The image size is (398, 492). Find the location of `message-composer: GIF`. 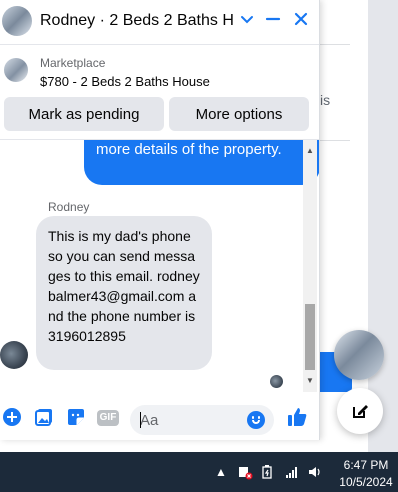

message-composer: GIF is located at coordinates (159, 417).